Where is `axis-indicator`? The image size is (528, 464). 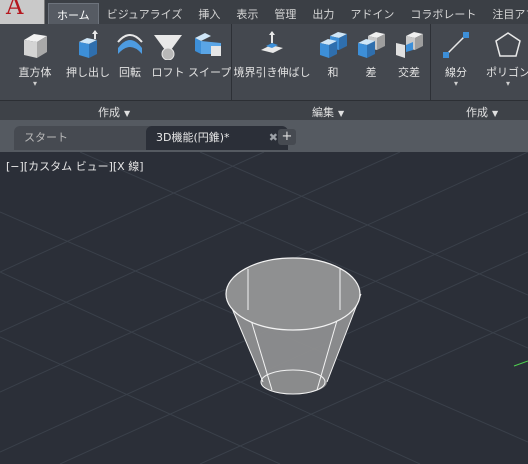
axis-indicator is located at coordinates (520, 363).